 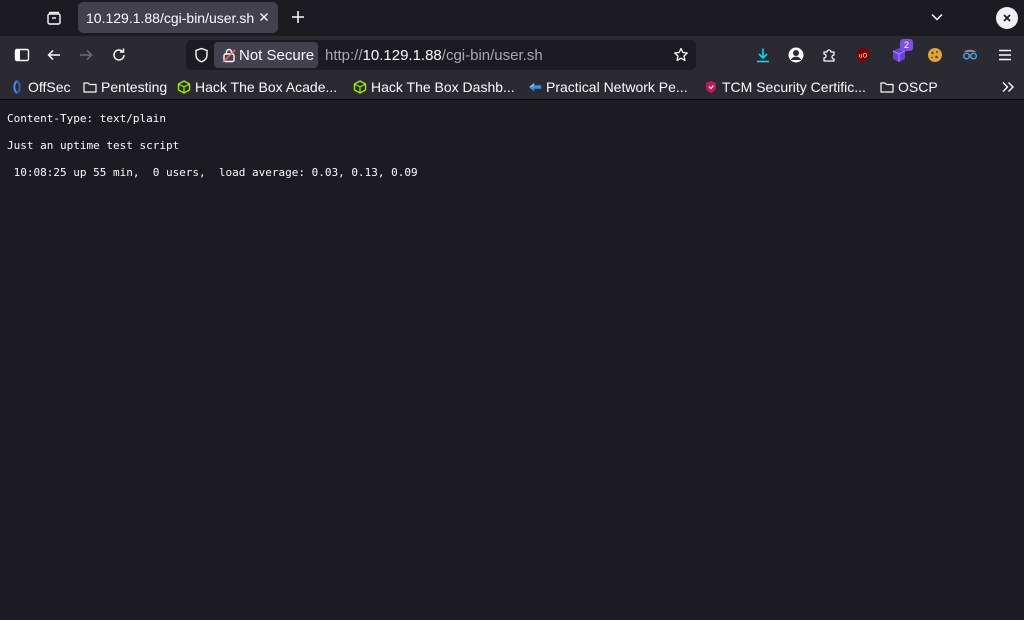 I want to click on content-type-line: Content-Type: text/plain, so click(x=86, y=118).